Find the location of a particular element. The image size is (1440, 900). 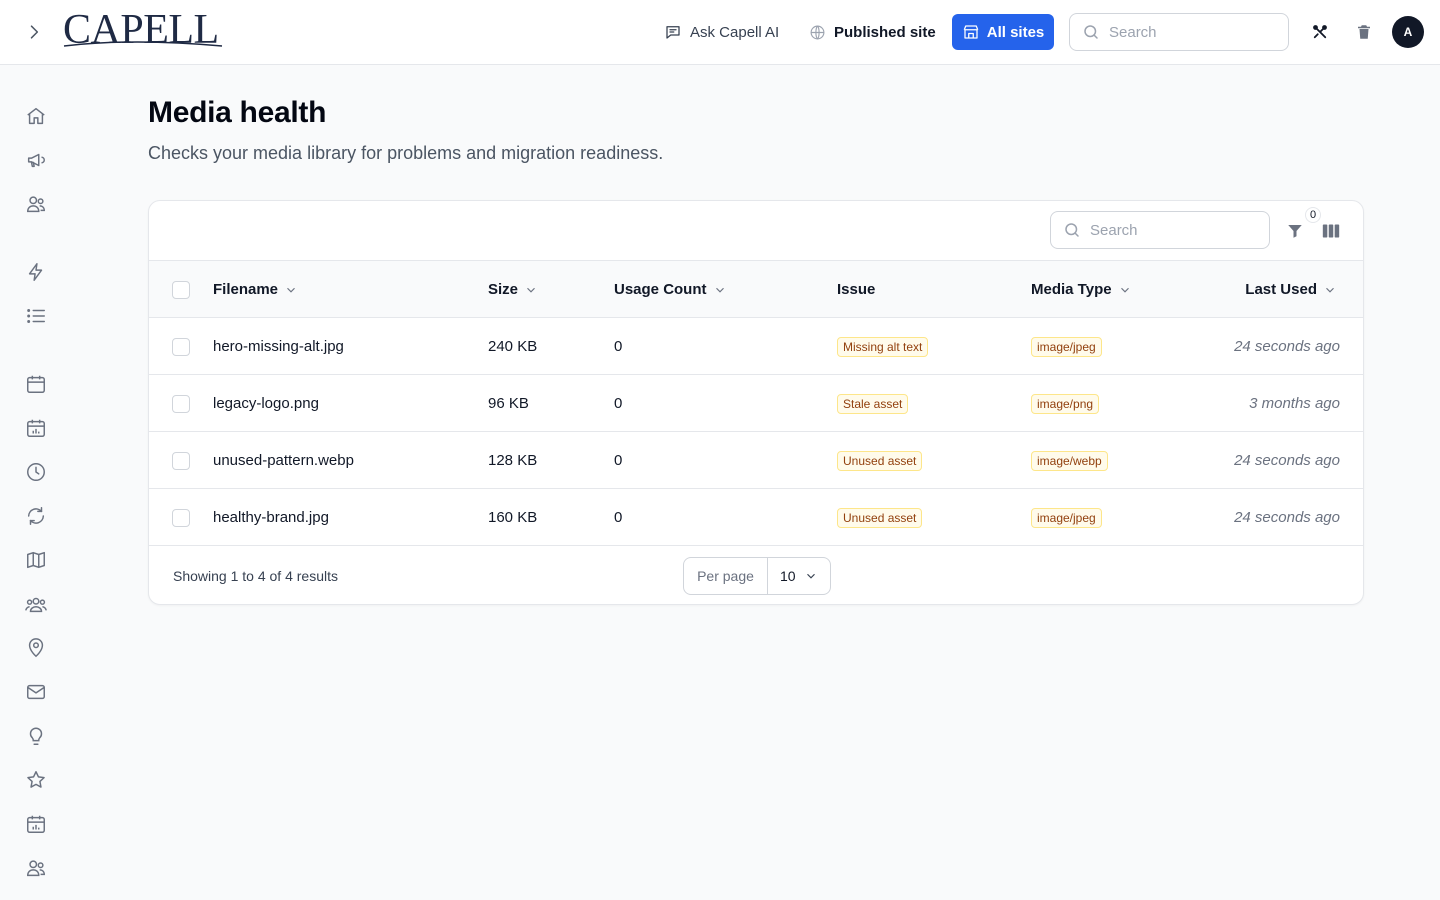

megaphone-icon is located at coordinates (36, 160).